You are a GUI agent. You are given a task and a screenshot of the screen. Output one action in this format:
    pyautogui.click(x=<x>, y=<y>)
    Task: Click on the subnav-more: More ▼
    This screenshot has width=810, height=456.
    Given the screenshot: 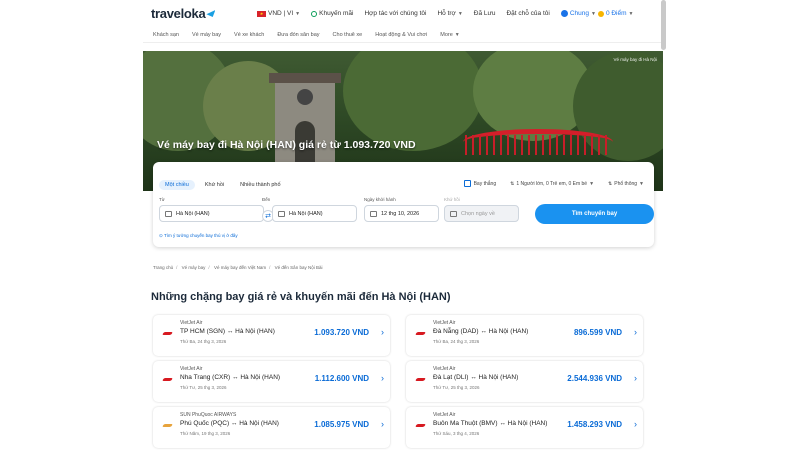 What is the action you would take?
    pyautogui.click(x=449, y=35)
    